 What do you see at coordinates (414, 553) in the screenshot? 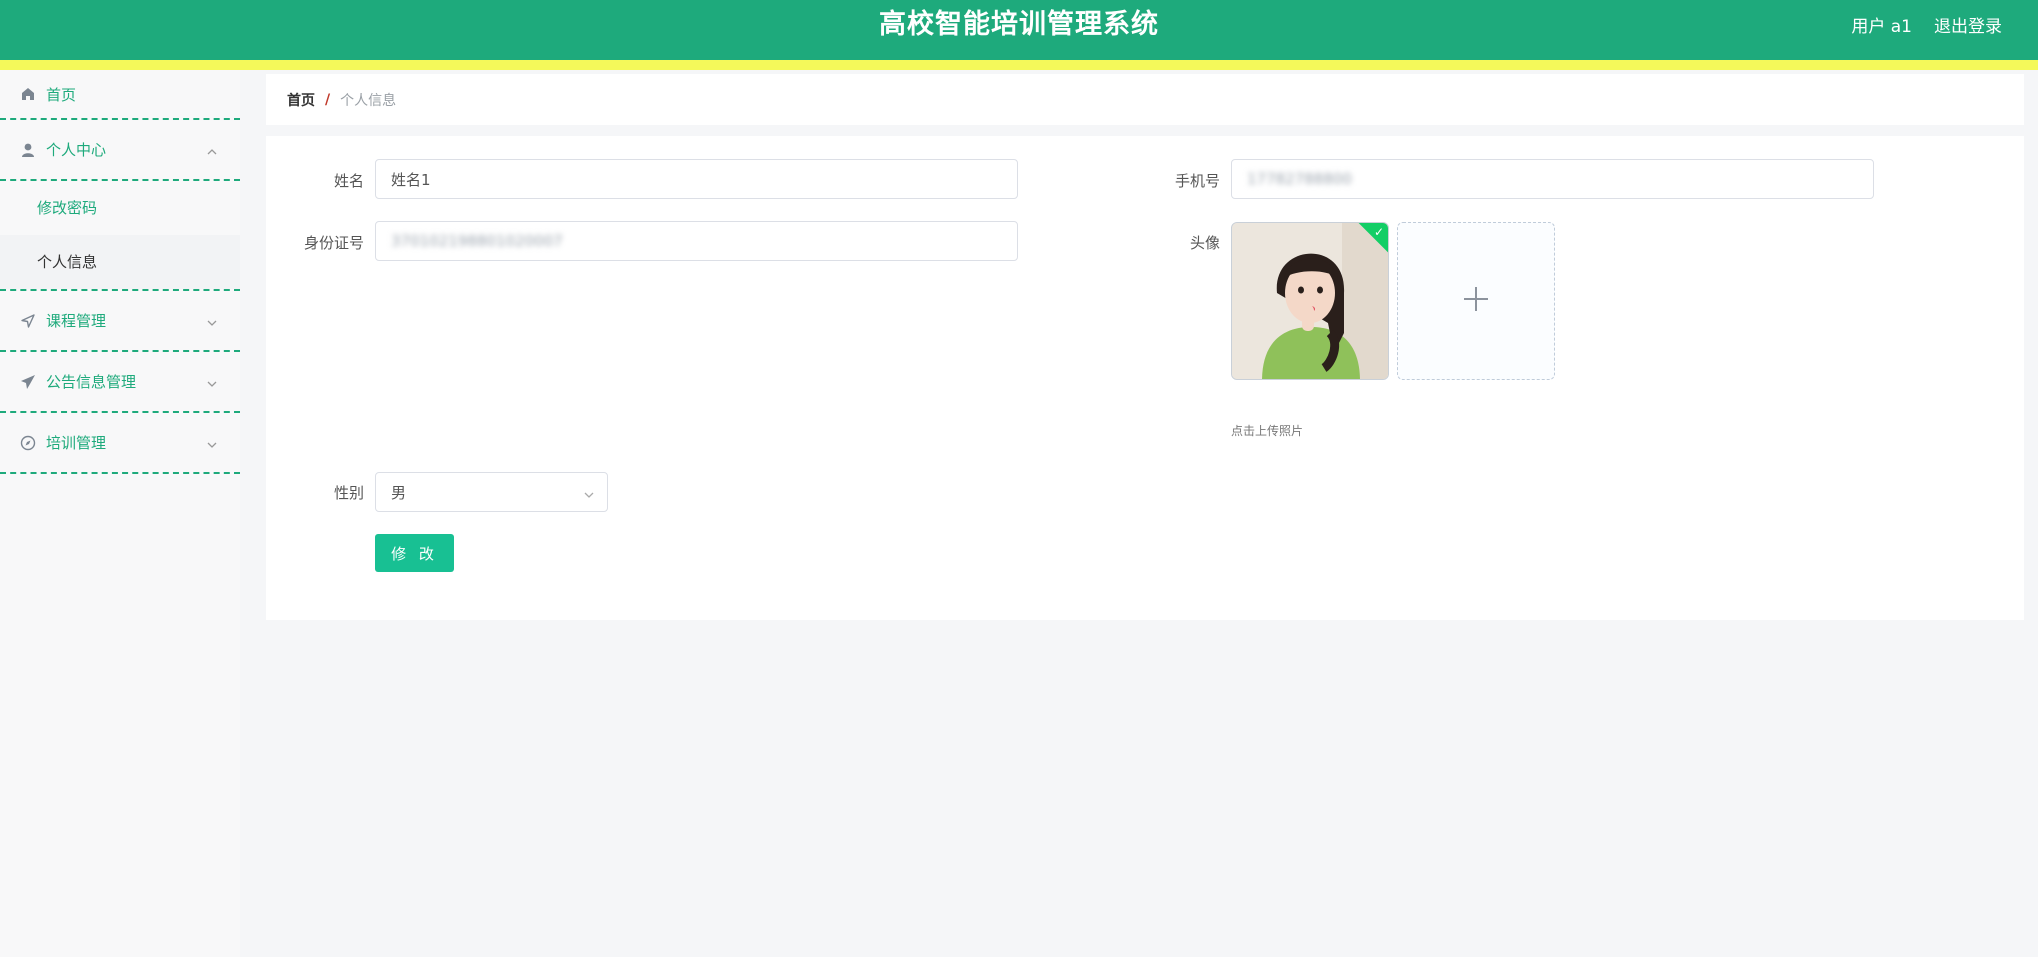
I see `submit-update-button: 修 改` at bounding box center [414, 553].